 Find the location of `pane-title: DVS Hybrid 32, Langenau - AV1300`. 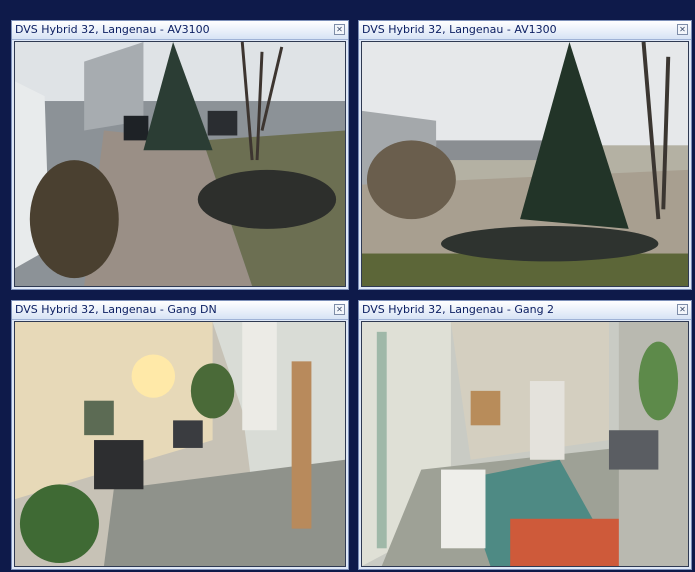

pane-title: DVS Hybrid 32, Langenau - AV1300 is located at coordinates (459, 29).